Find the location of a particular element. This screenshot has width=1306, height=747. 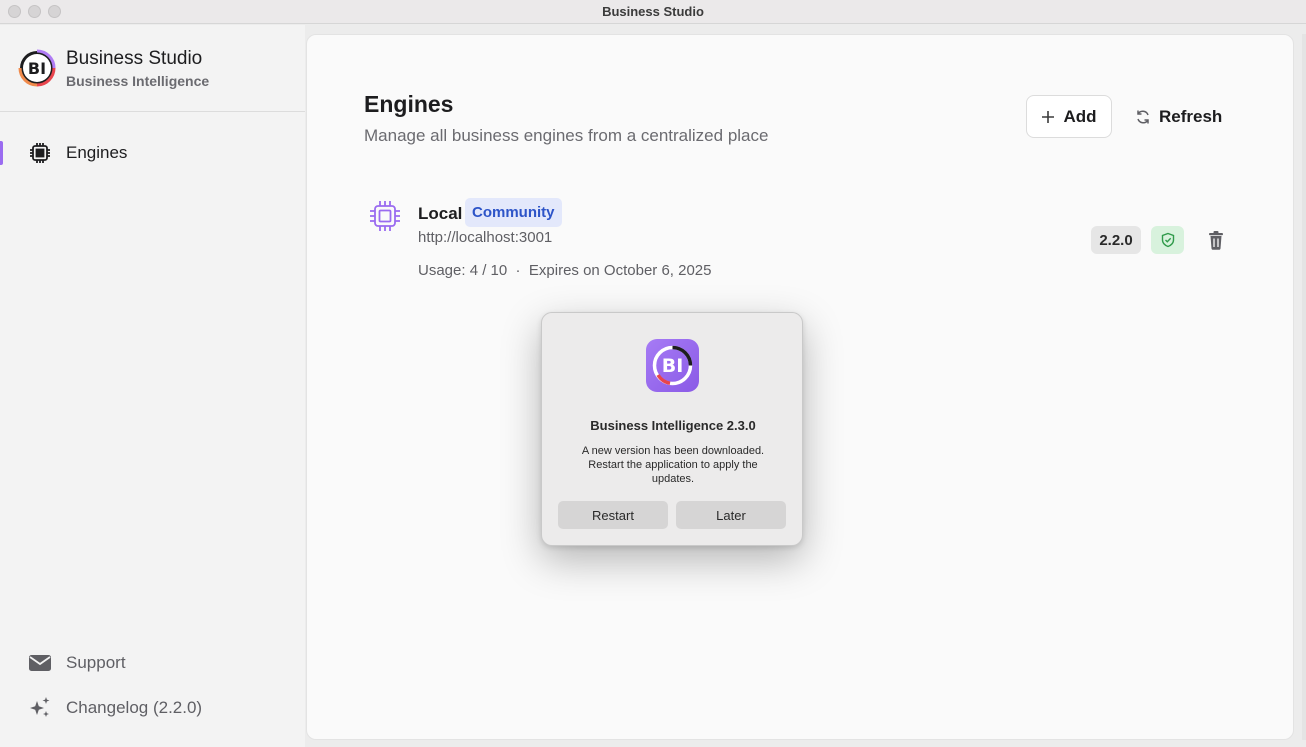

close-window-button is located at coordinates (14, 11).